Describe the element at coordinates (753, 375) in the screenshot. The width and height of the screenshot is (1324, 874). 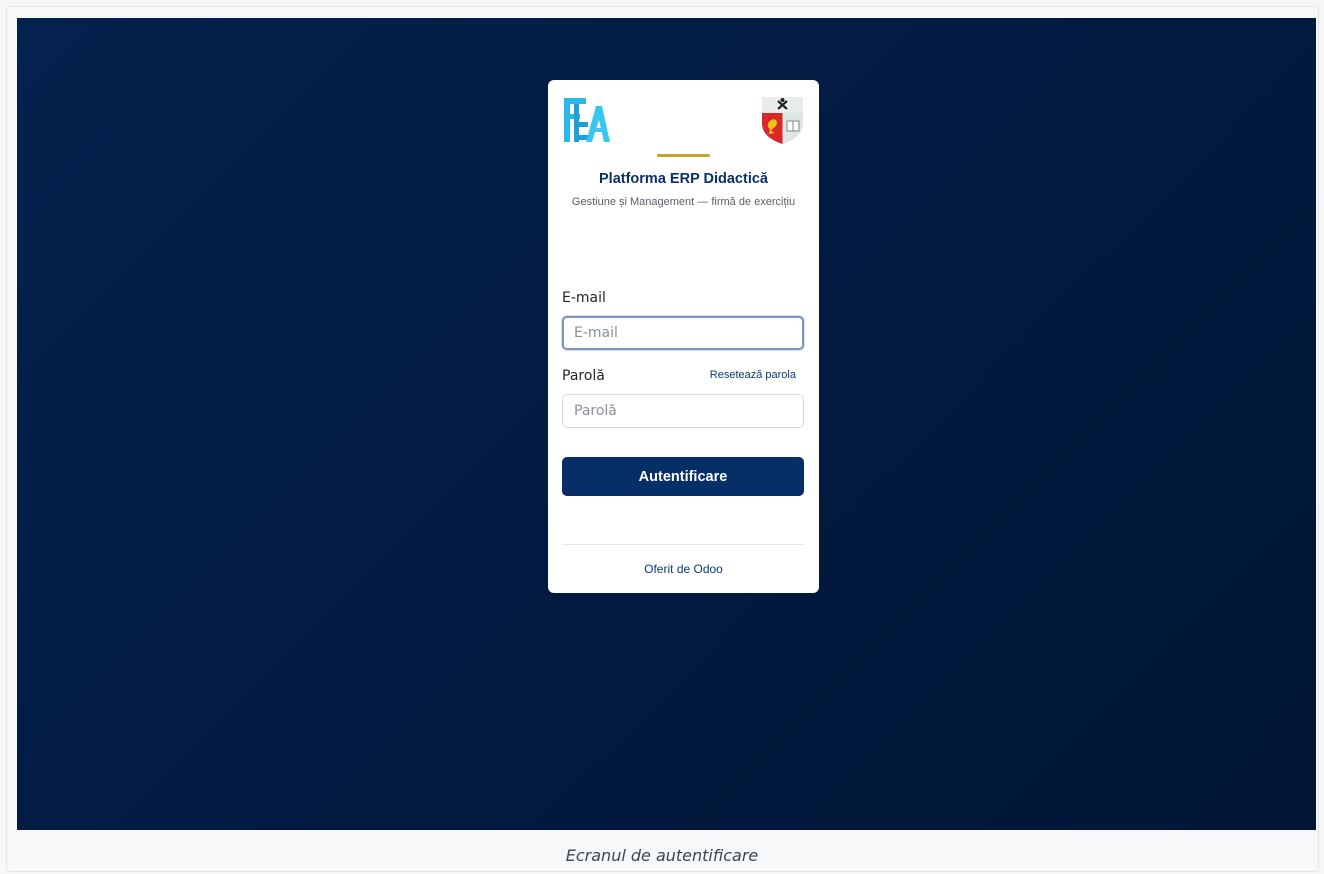
I see `reset-password-link: Resetează parola` at that location.